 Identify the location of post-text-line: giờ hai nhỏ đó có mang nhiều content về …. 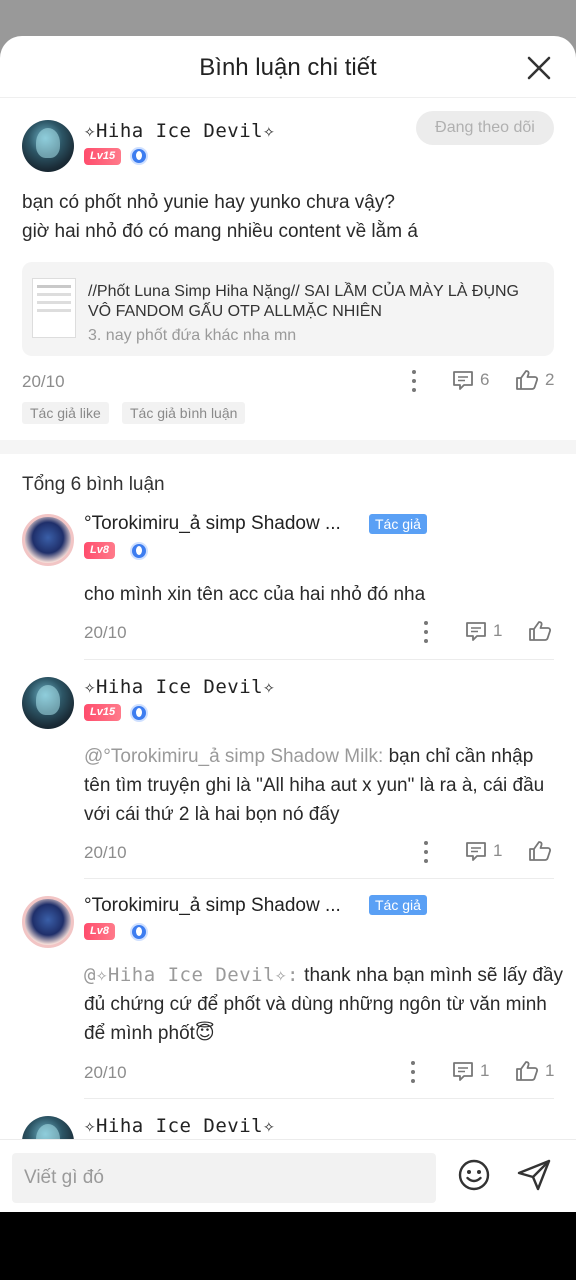
(220, 231).